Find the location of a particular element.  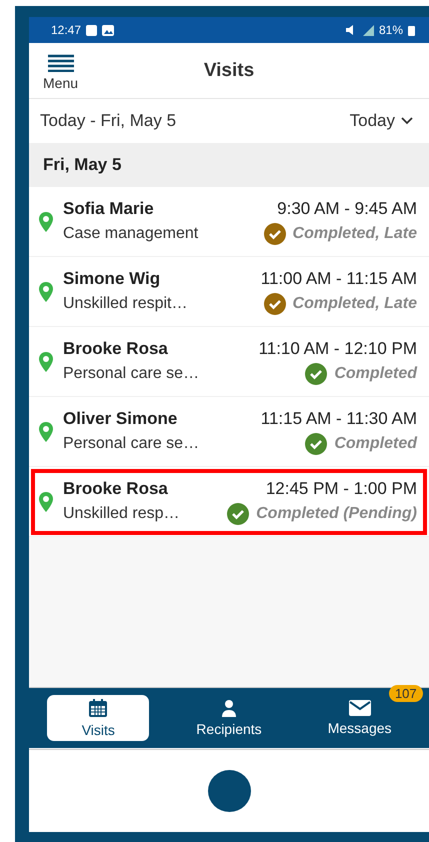

visit-status: Completed (Pending) is located at coordinates (336, 513).